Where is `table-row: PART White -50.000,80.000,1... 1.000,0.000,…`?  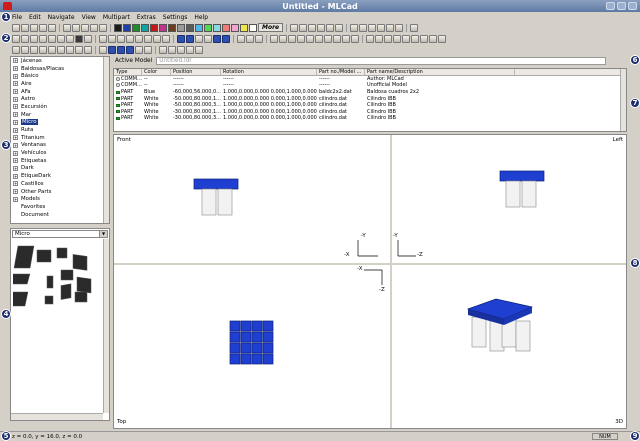 table-row: PART White -50.000,80.000,1... 1.000,0.000,… is located at coordinates (370, 98).